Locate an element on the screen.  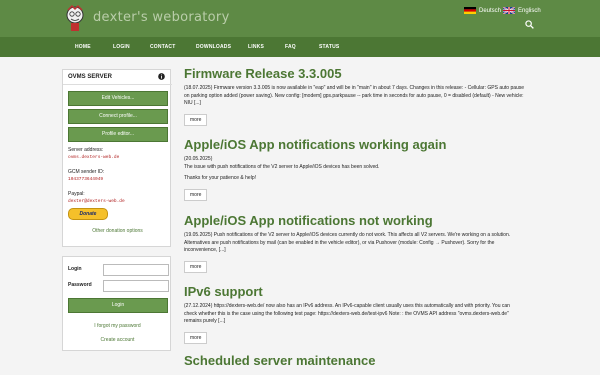
gcm-sender-label: GCM sender ID: is located at coordinates (86, 172).